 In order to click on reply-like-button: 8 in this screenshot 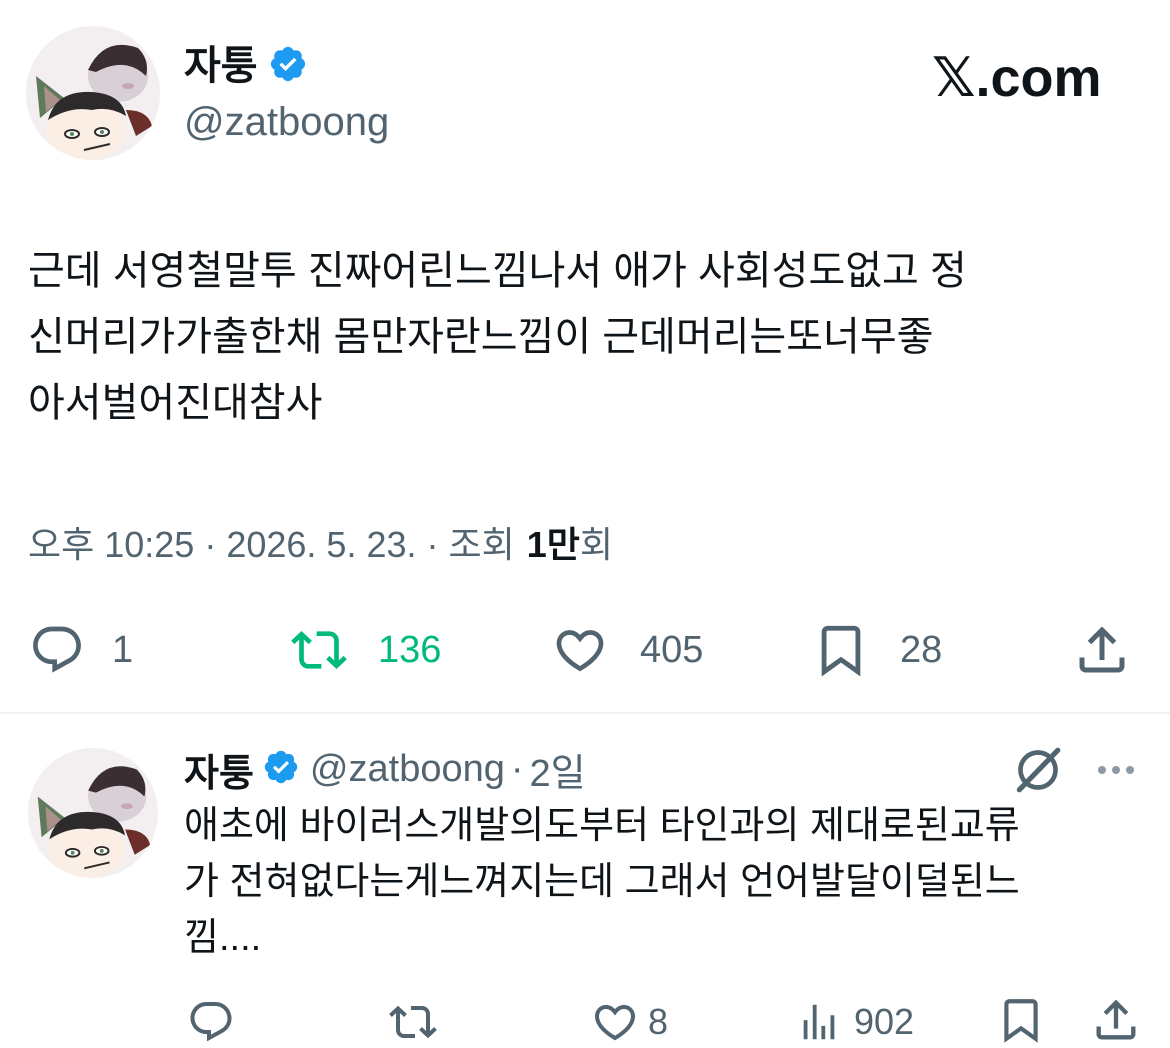, I will do `click(628, 1022)`.